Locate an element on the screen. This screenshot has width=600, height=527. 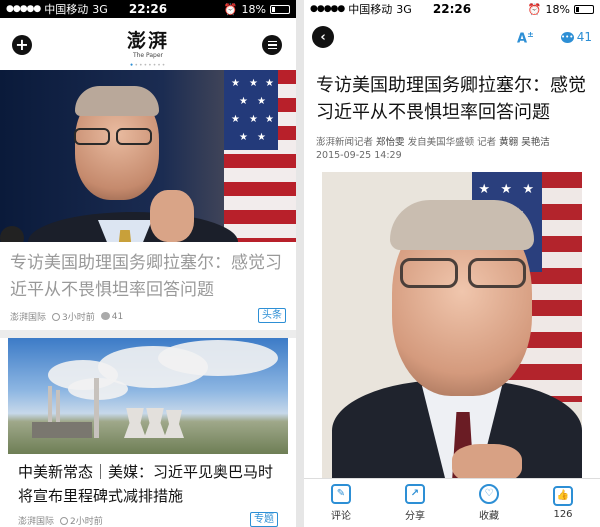
back-button: ‹ is located at coordinates (323, 37).